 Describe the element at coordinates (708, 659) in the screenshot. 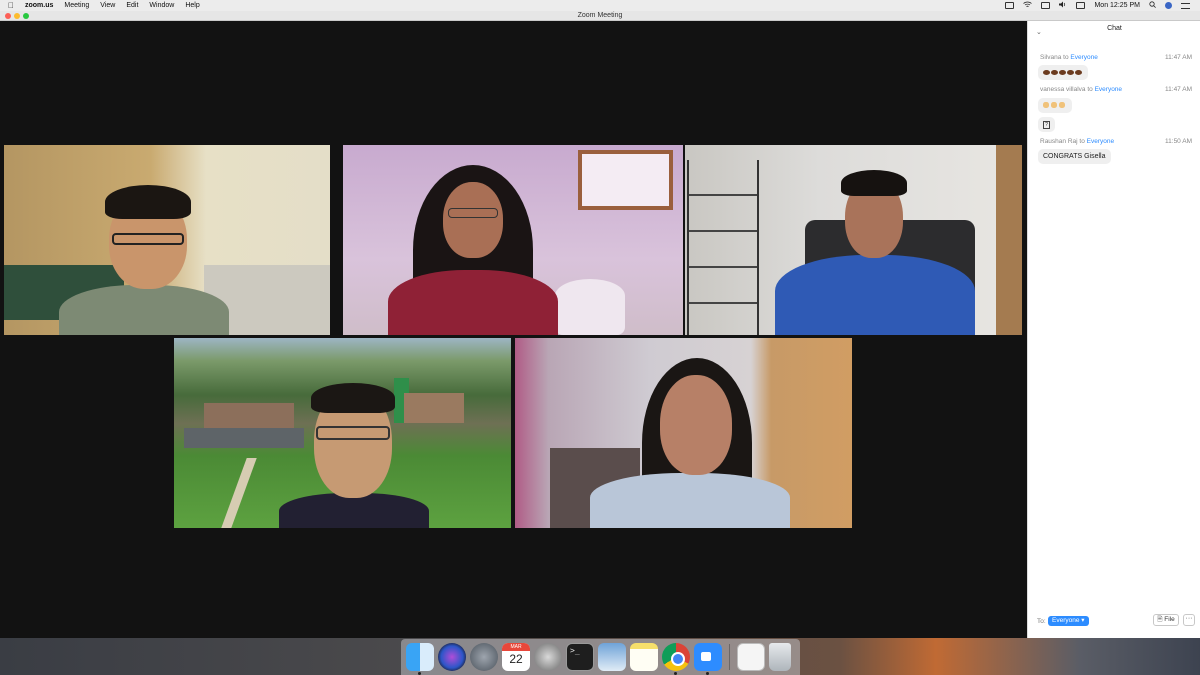

I see `zoom-icon` at that location.